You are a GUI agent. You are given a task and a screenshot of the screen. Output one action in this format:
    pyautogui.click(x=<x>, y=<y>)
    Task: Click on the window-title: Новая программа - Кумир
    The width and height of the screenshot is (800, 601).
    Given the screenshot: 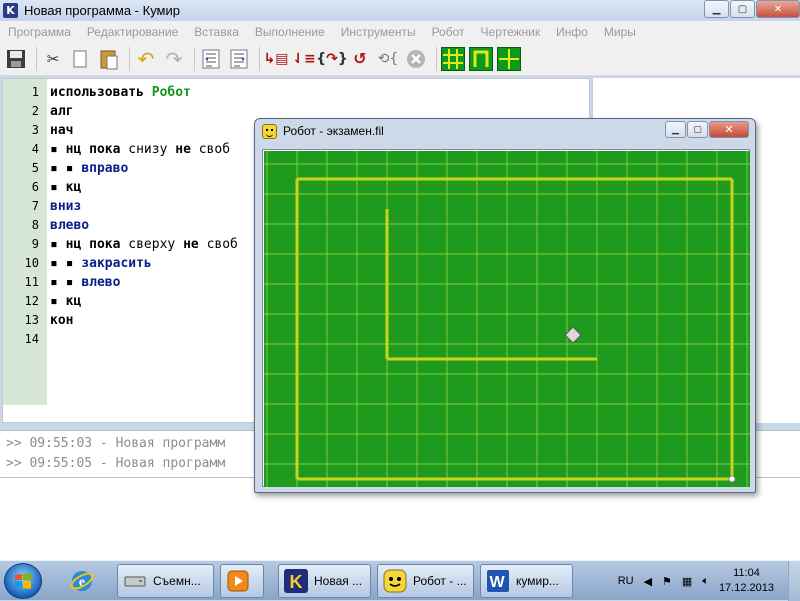 What is the action you would take?
    pyautogui.click(x=102, y=10)
    